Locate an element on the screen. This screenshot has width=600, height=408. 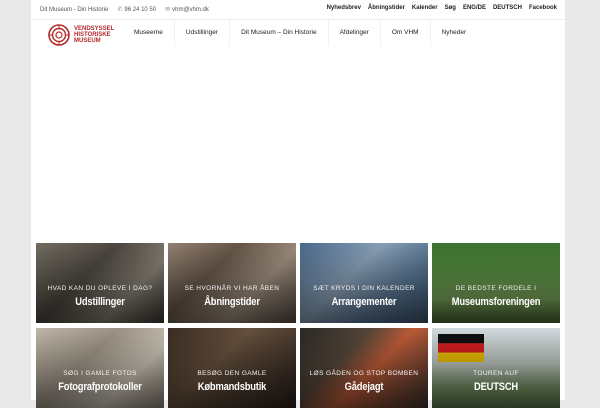
mail-icon: ✉ is located at coordinates (168, 10).